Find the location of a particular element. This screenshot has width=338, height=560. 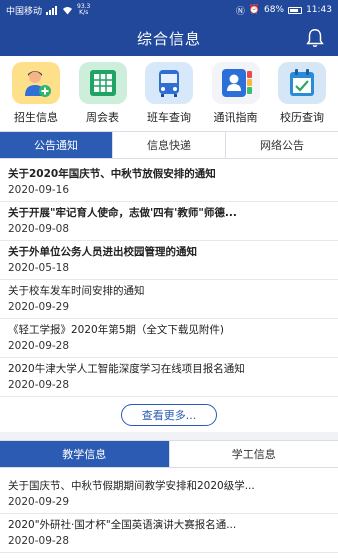

list-item: 关于开展"牢记育人使命，志做'四有'教师"师德... 2020-09-08 is located at coordinates (169, 221).